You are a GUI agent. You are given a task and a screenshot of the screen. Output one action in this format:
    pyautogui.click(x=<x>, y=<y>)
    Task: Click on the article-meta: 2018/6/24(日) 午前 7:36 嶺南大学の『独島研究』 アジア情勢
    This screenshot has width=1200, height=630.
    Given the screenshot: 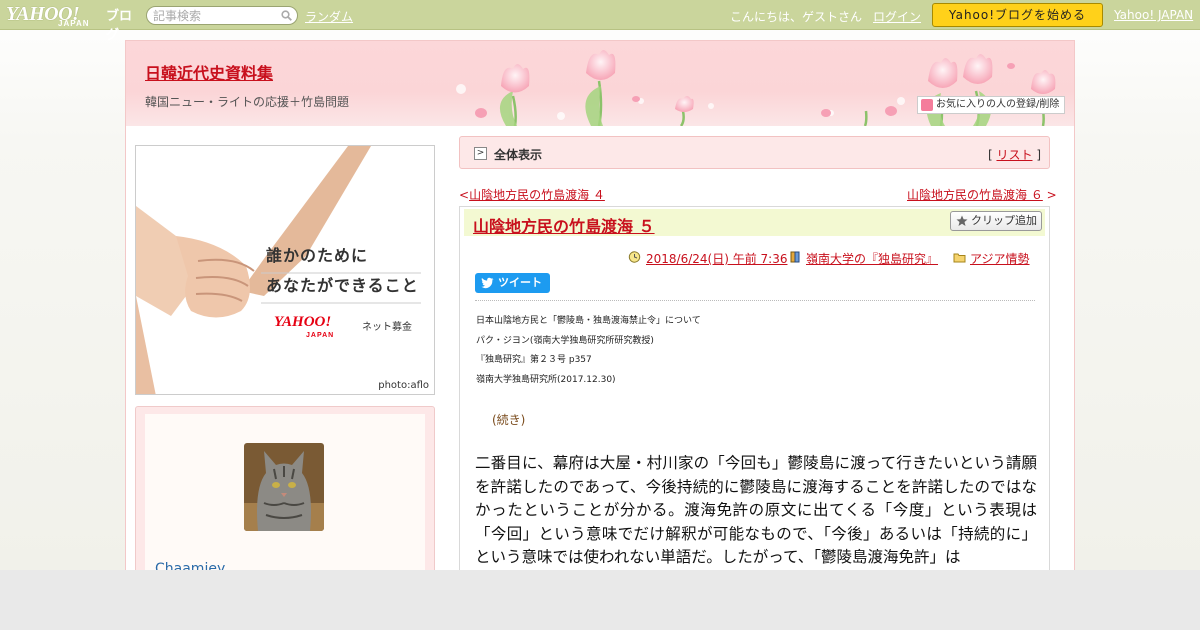 What is the action you would take?
    pyautogui.click(x=833, y=258)
    